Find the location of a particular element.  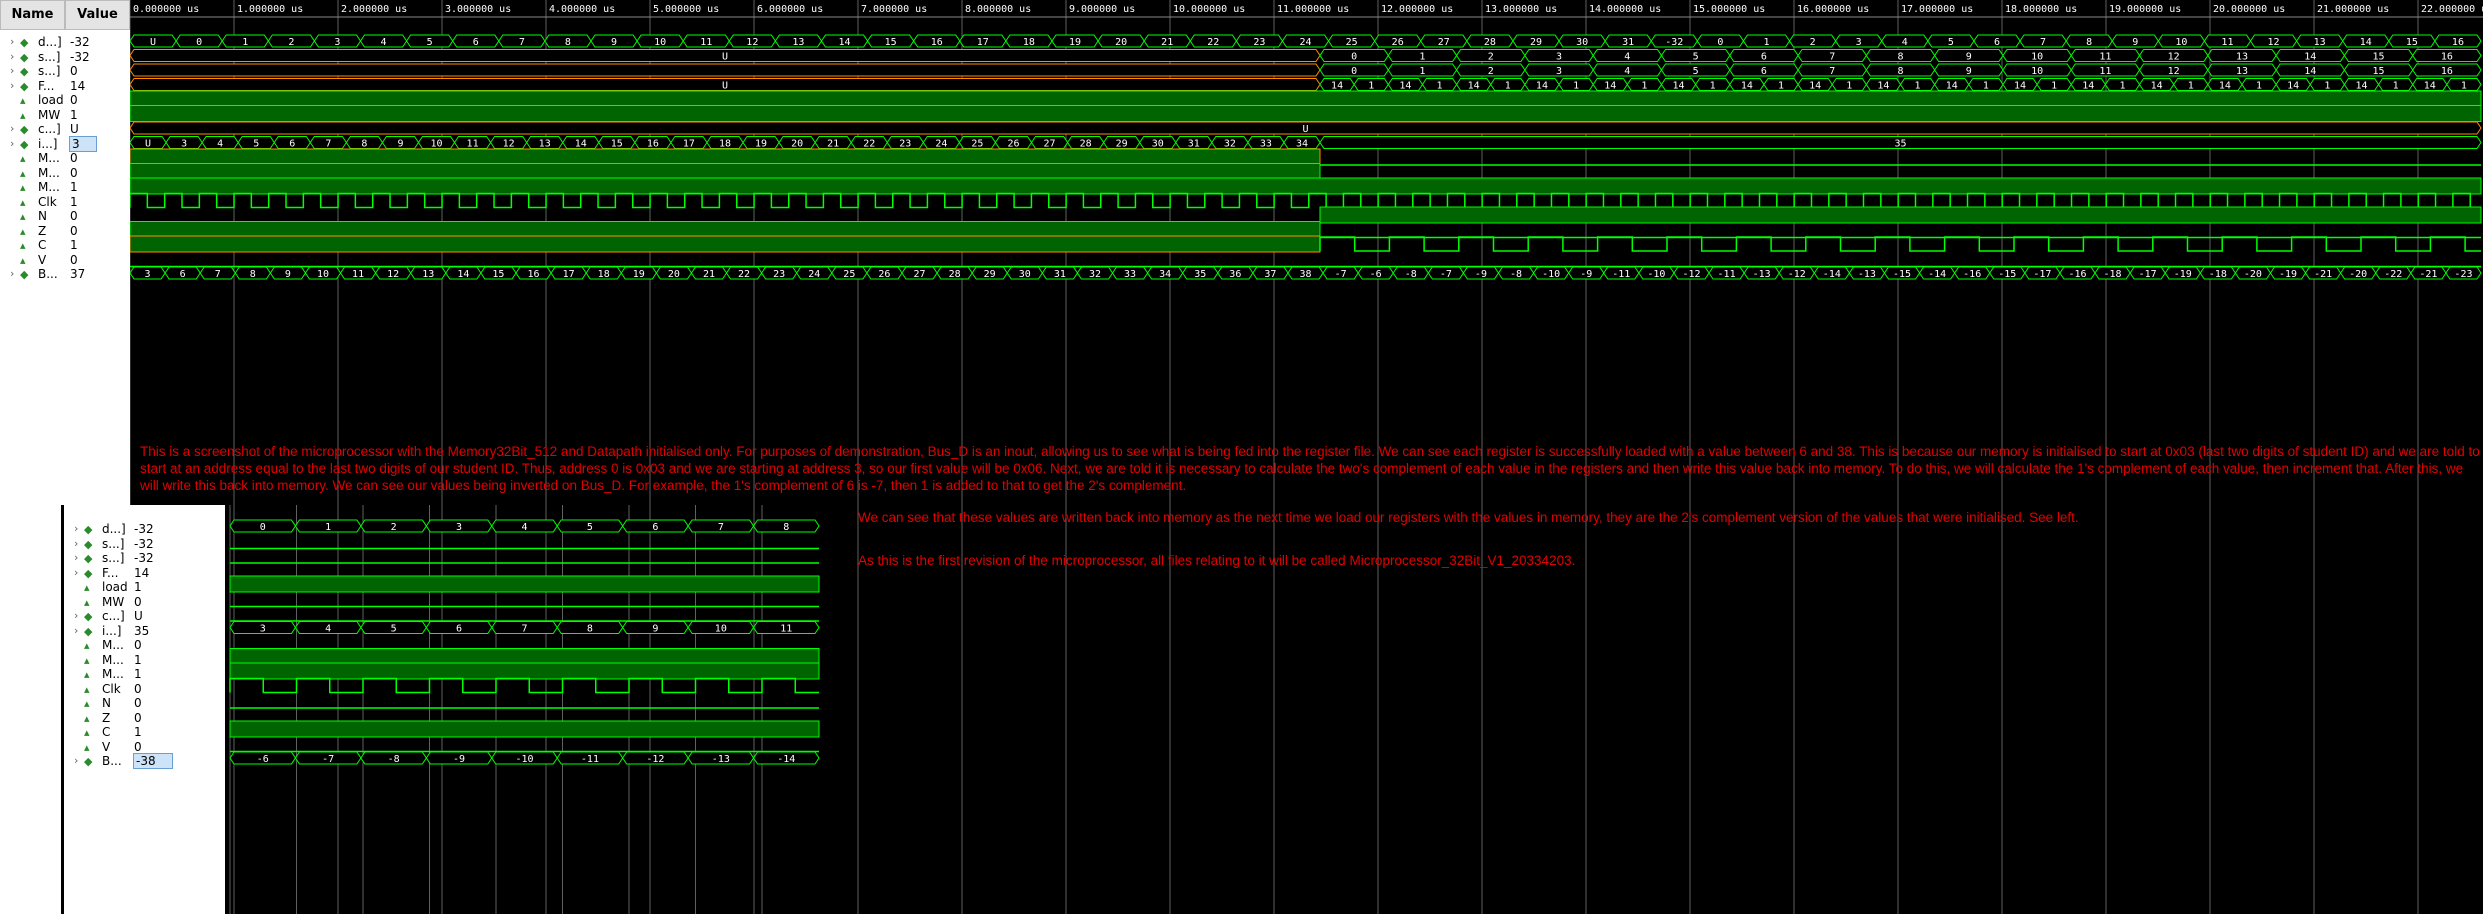

row-b-bus-seg-label: -10 is located at coordinates (1551, 274).